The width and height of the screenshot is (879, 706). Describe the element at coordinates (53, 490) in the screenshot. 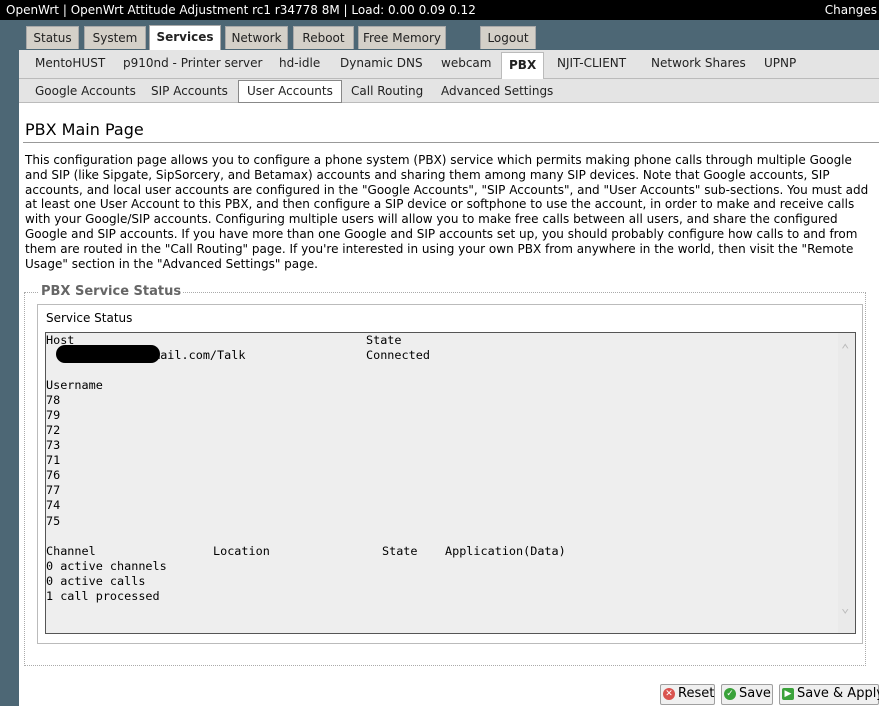

I see `username-row: 77` at that location.